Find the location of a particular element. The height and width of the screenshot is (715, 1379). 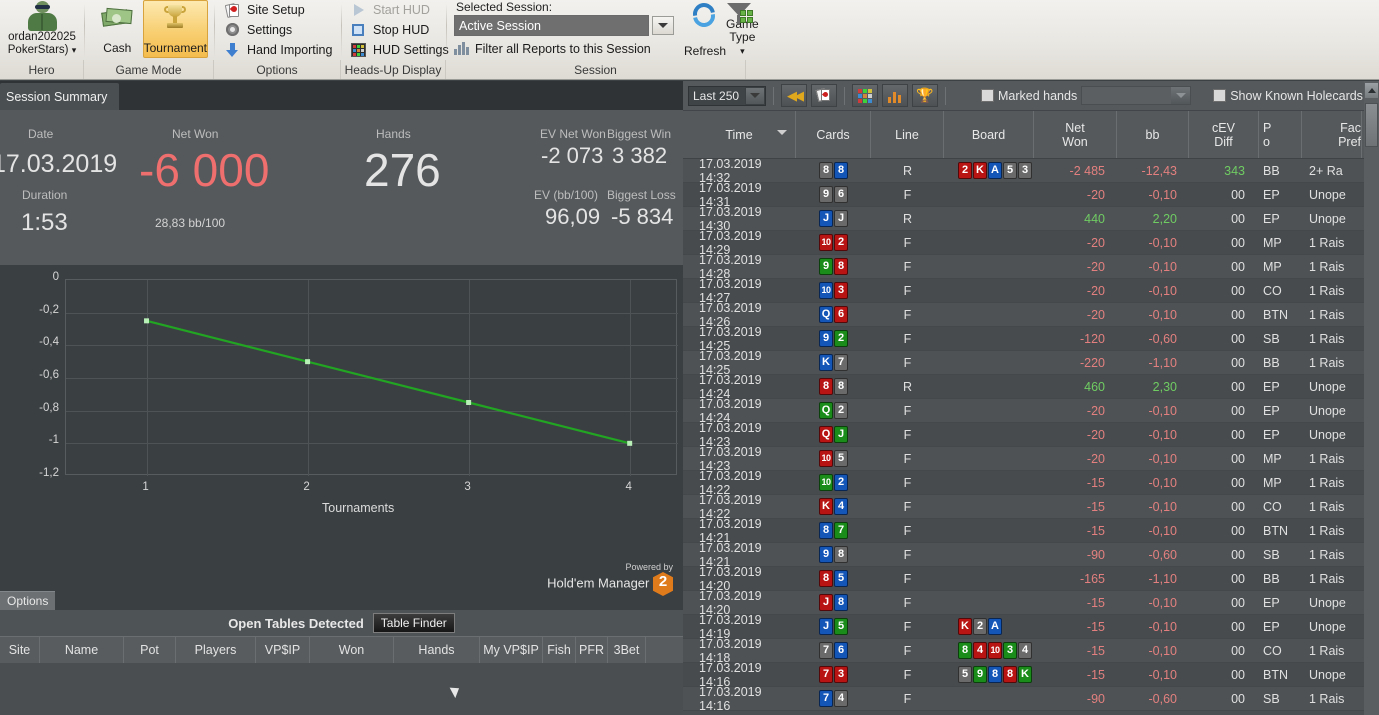

column-header-cev-diff: cEV Diff is located at coordinates (1224, 134).